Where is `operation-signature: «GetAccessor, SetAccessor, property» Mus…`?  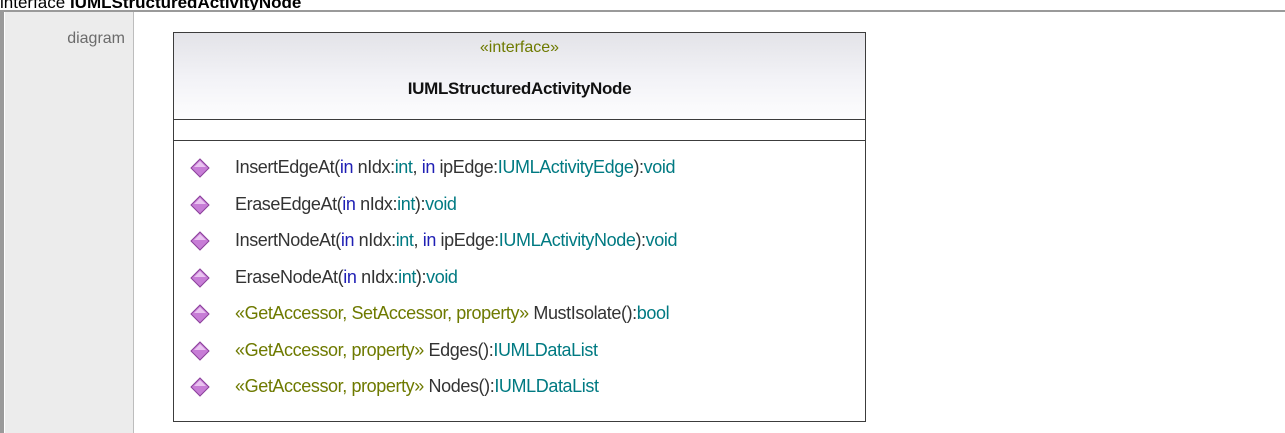
operation-signature: «GetAccessor, SetAccessor, property» Mus… is located at coordinates (452, 313).